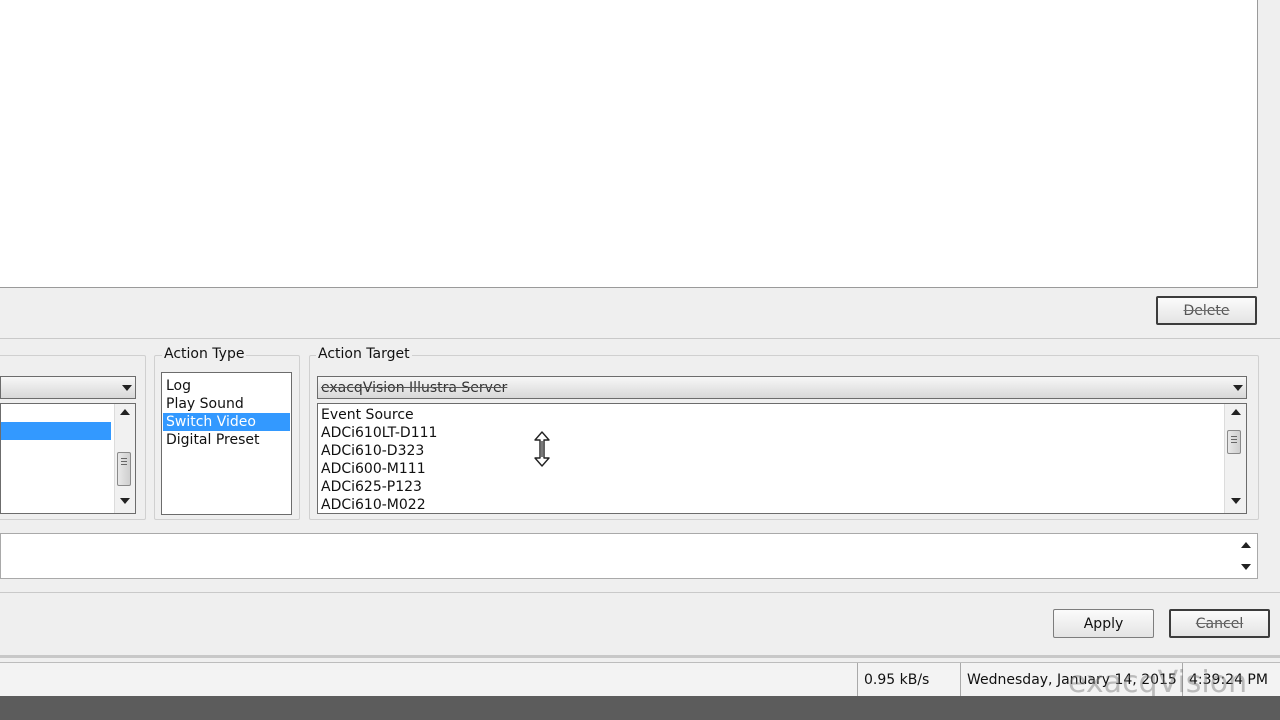 The width and height of the screenshot is (1280, 720). I want to click on delete-button: Delete, so click(1206, 310).